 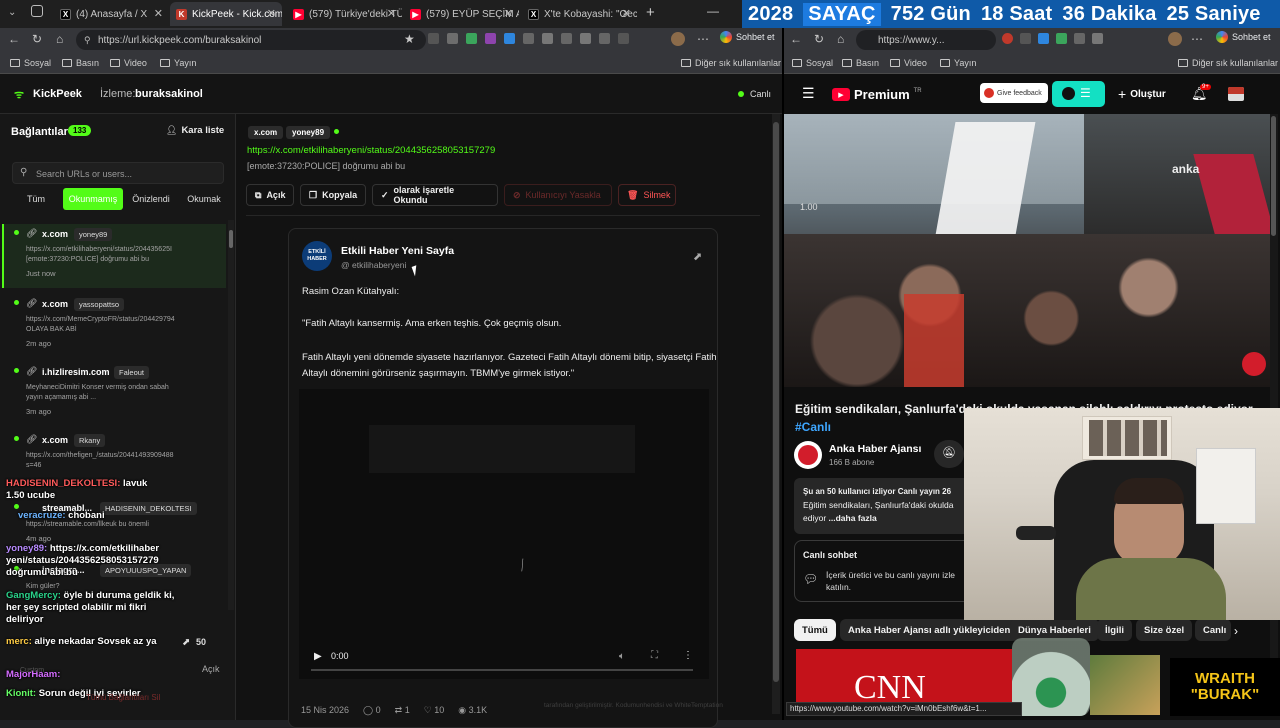 I want to click on video-more-icon: ⋮, so click(x=688, y=655).